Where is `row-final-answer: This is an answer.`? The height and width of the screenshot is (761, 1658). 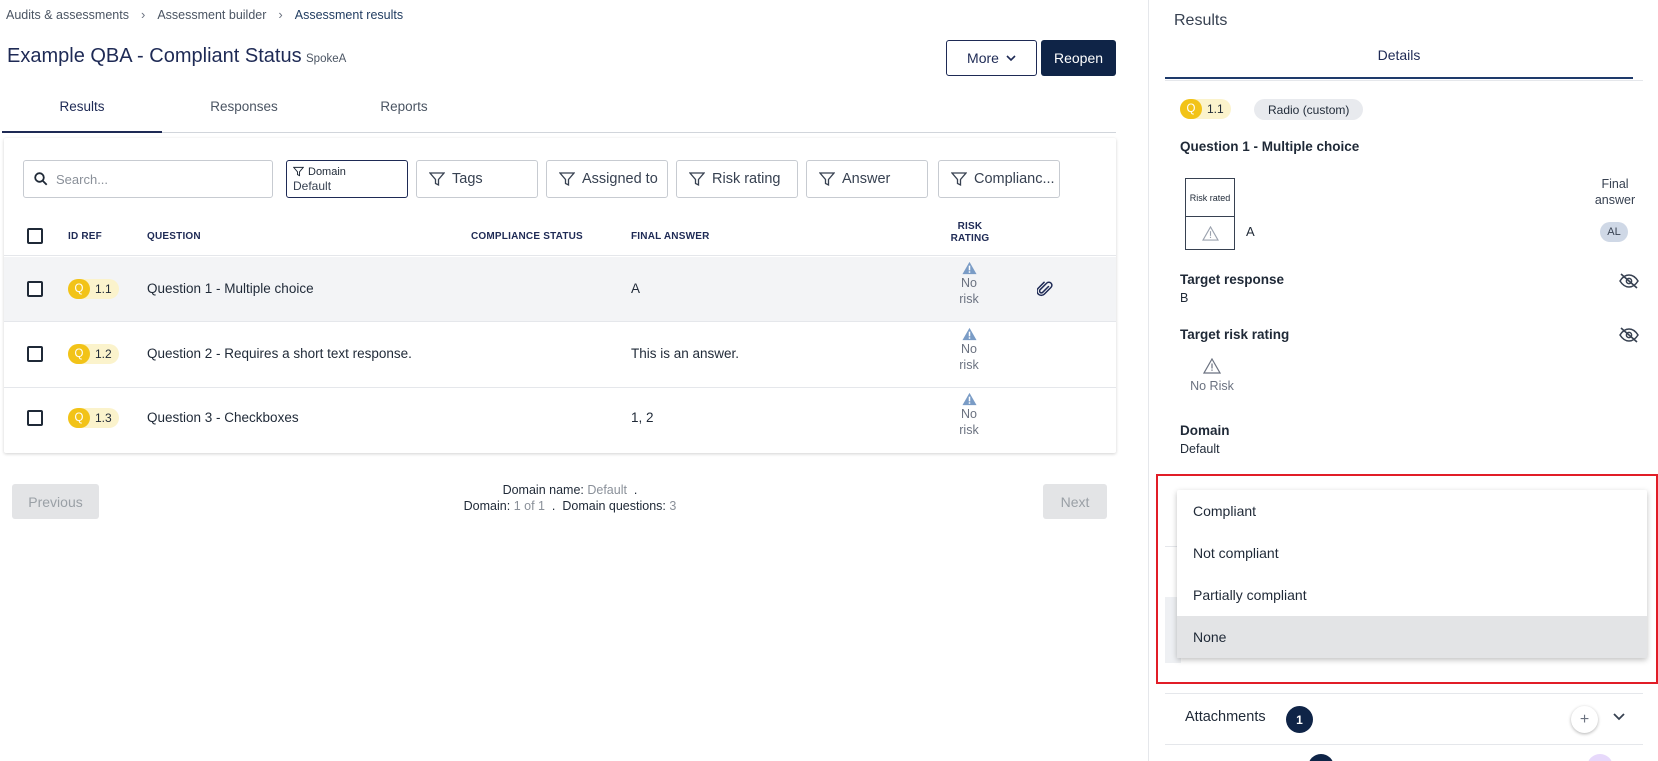 row-final-answer: This is an answer. is located at coordinates (685, 353).